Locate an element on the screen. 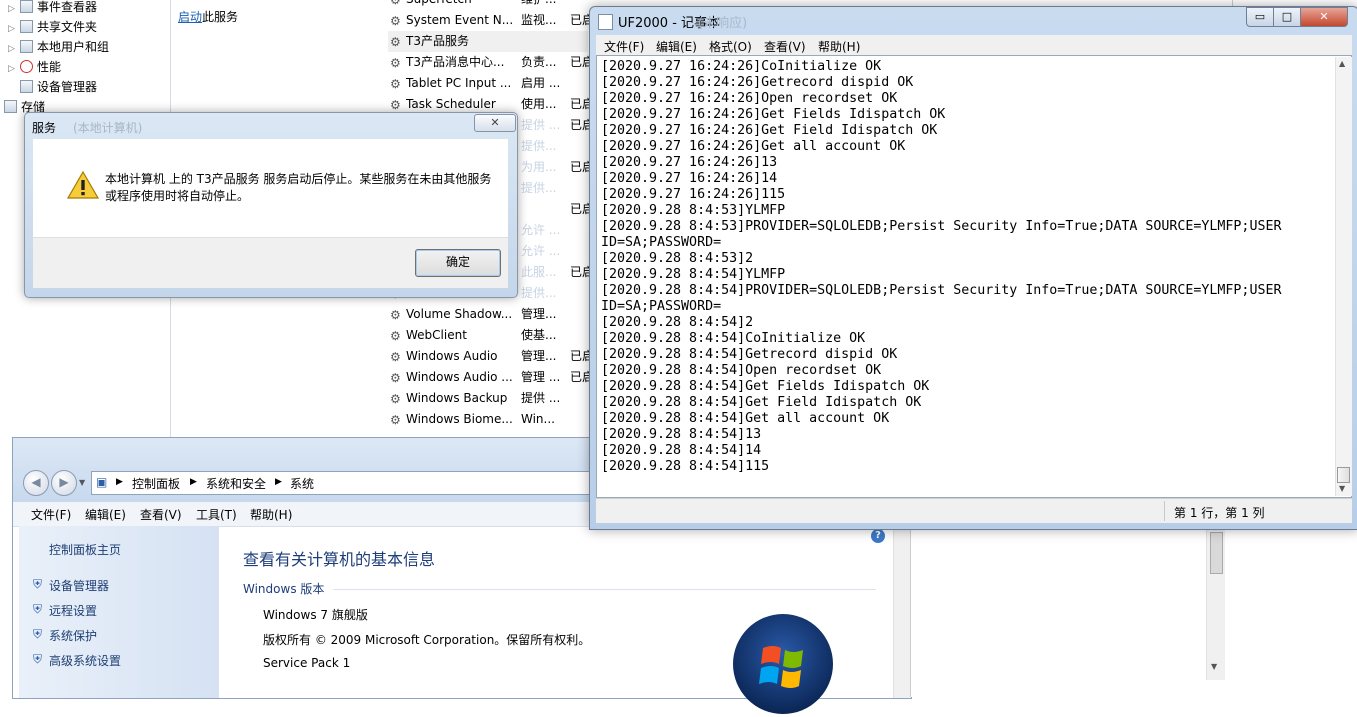  device-manager-icon is located at coordinates (26, 86).